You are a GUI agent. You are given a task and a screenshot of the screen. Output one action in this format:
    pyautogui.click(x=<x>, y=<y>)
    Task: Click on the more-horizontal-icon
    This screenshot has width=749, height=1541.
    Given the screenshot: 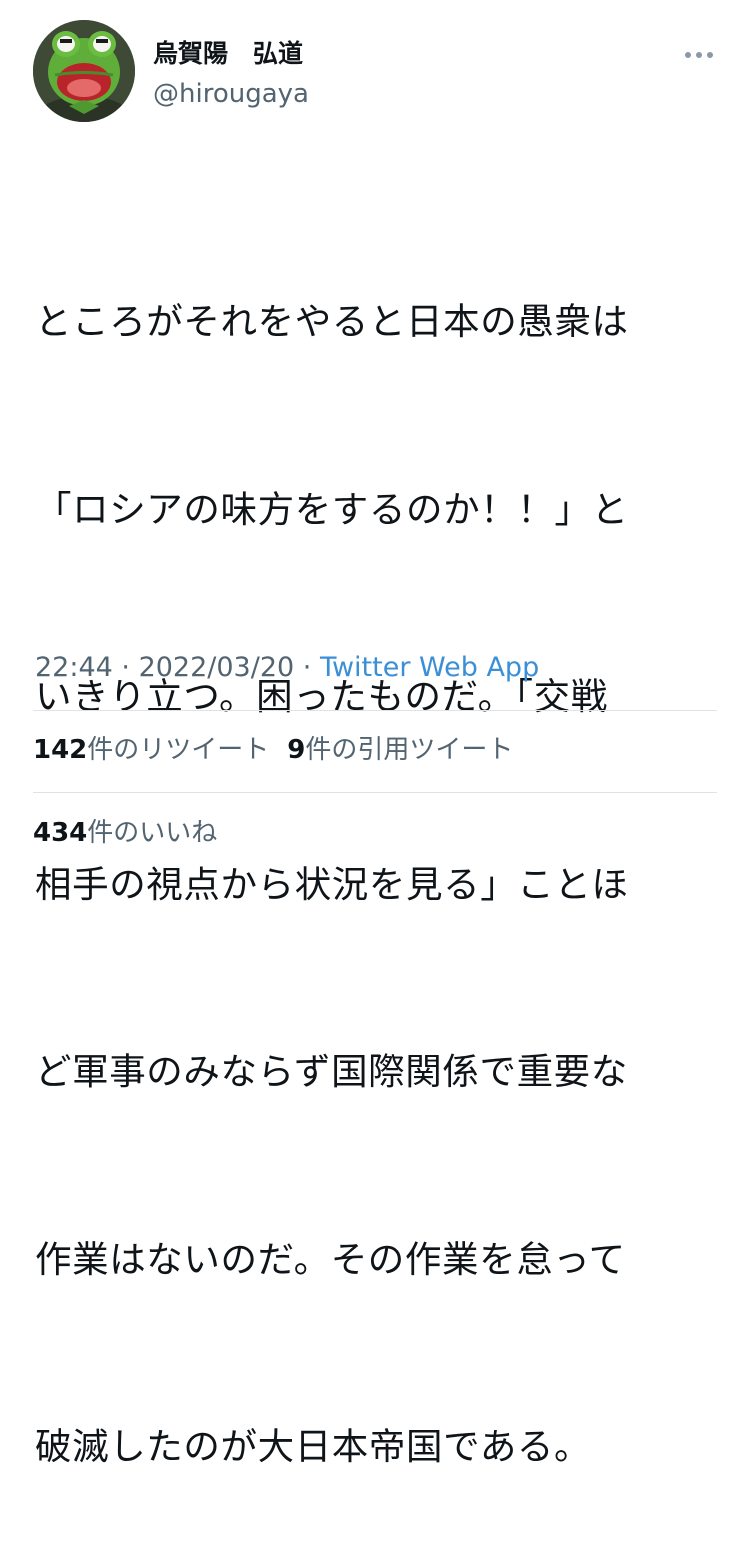 What is the action you would take?
    pyautogui.click(x=699, y=55)
    